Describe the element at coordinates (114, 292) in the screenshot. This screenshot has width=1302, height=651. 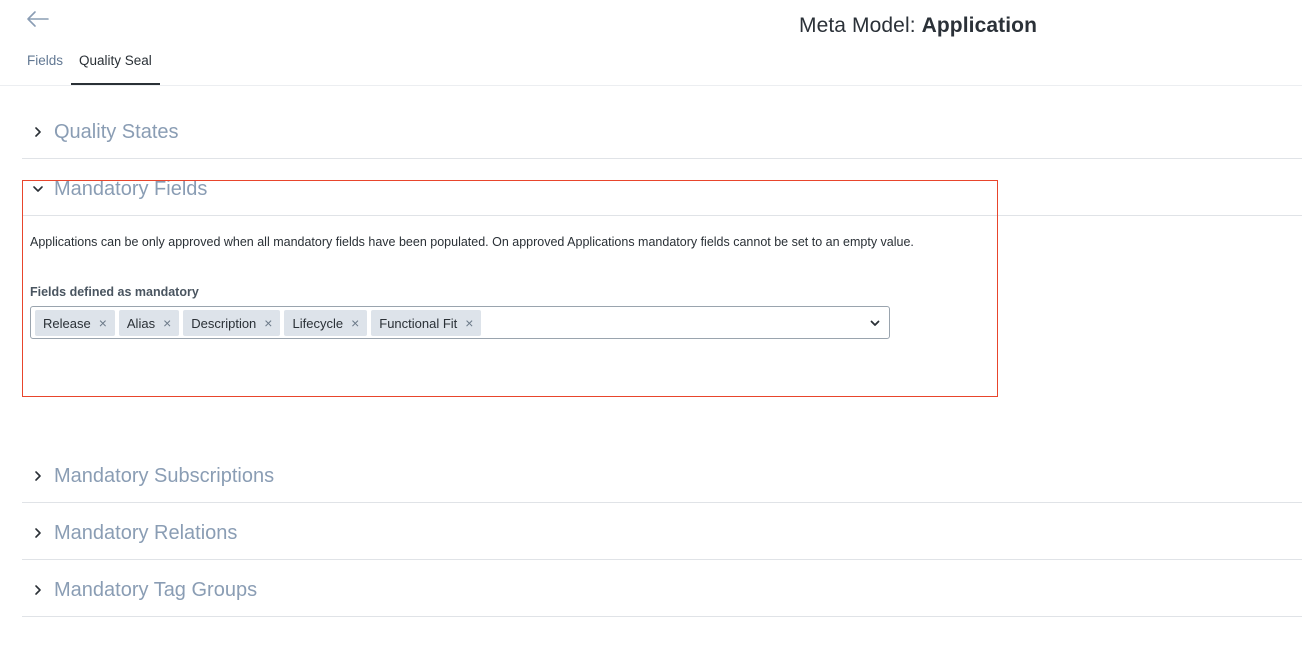
I see `mandatory-fields-label: Fields defined as mandatory` at that location.